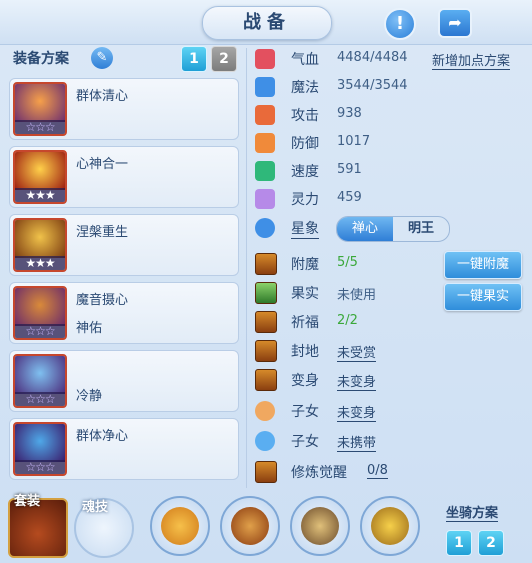 This screenshot has height=563, width=532. Describe the element at coordinates (40, 381) in the screenshot. I see `ring-icon: ☆☆☆` at that location.